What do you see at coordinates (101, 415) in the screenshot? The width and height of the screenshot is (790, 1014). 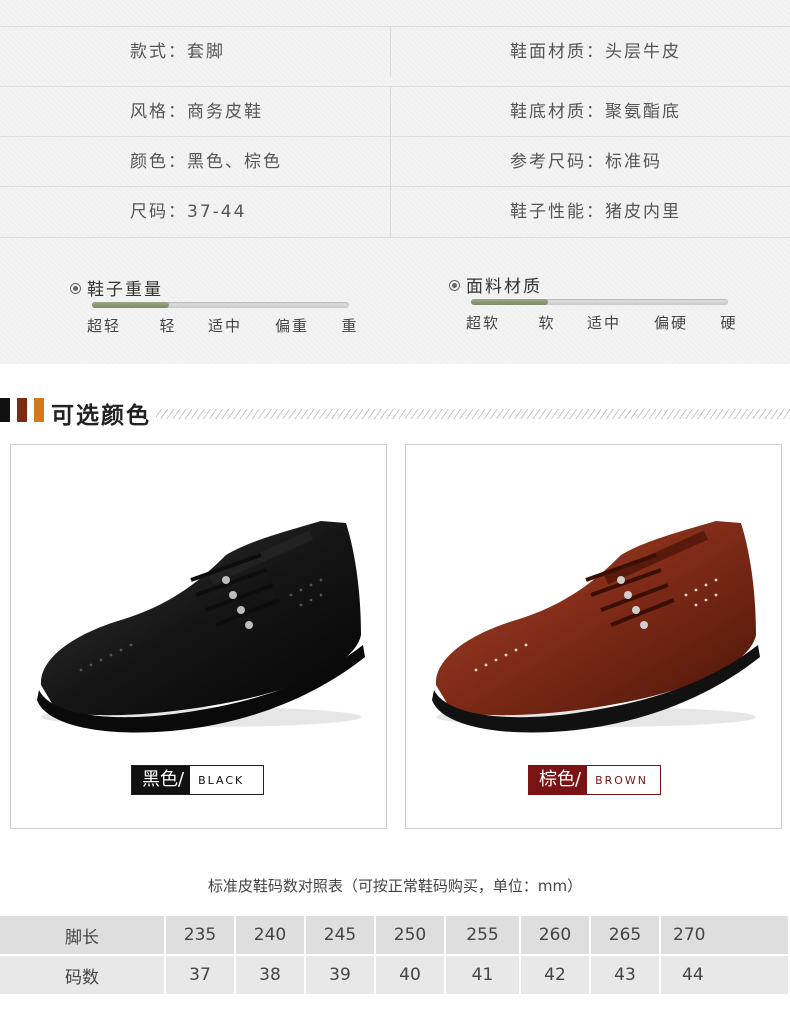 I see `section-title: 可选颜色` at bounding box center [101, 415].